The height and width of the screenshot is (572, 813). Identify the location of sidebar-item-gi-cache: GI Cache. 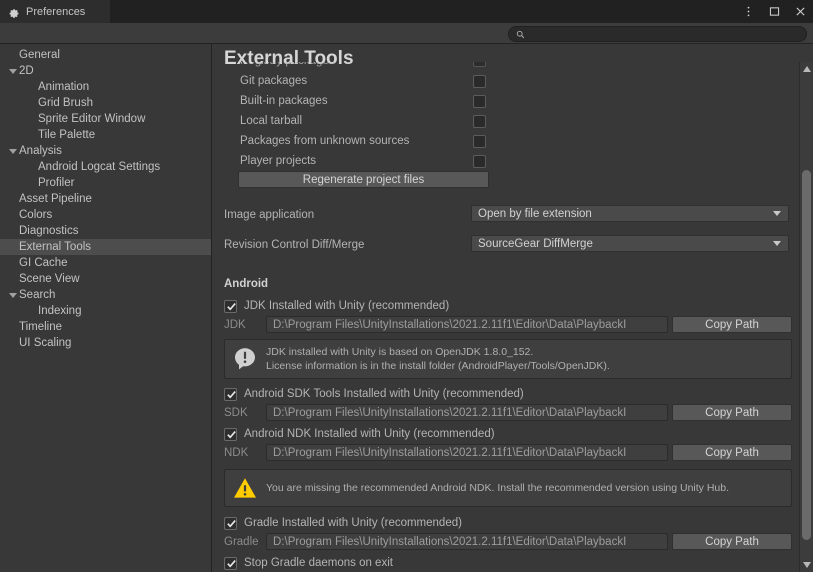
(105, 263).